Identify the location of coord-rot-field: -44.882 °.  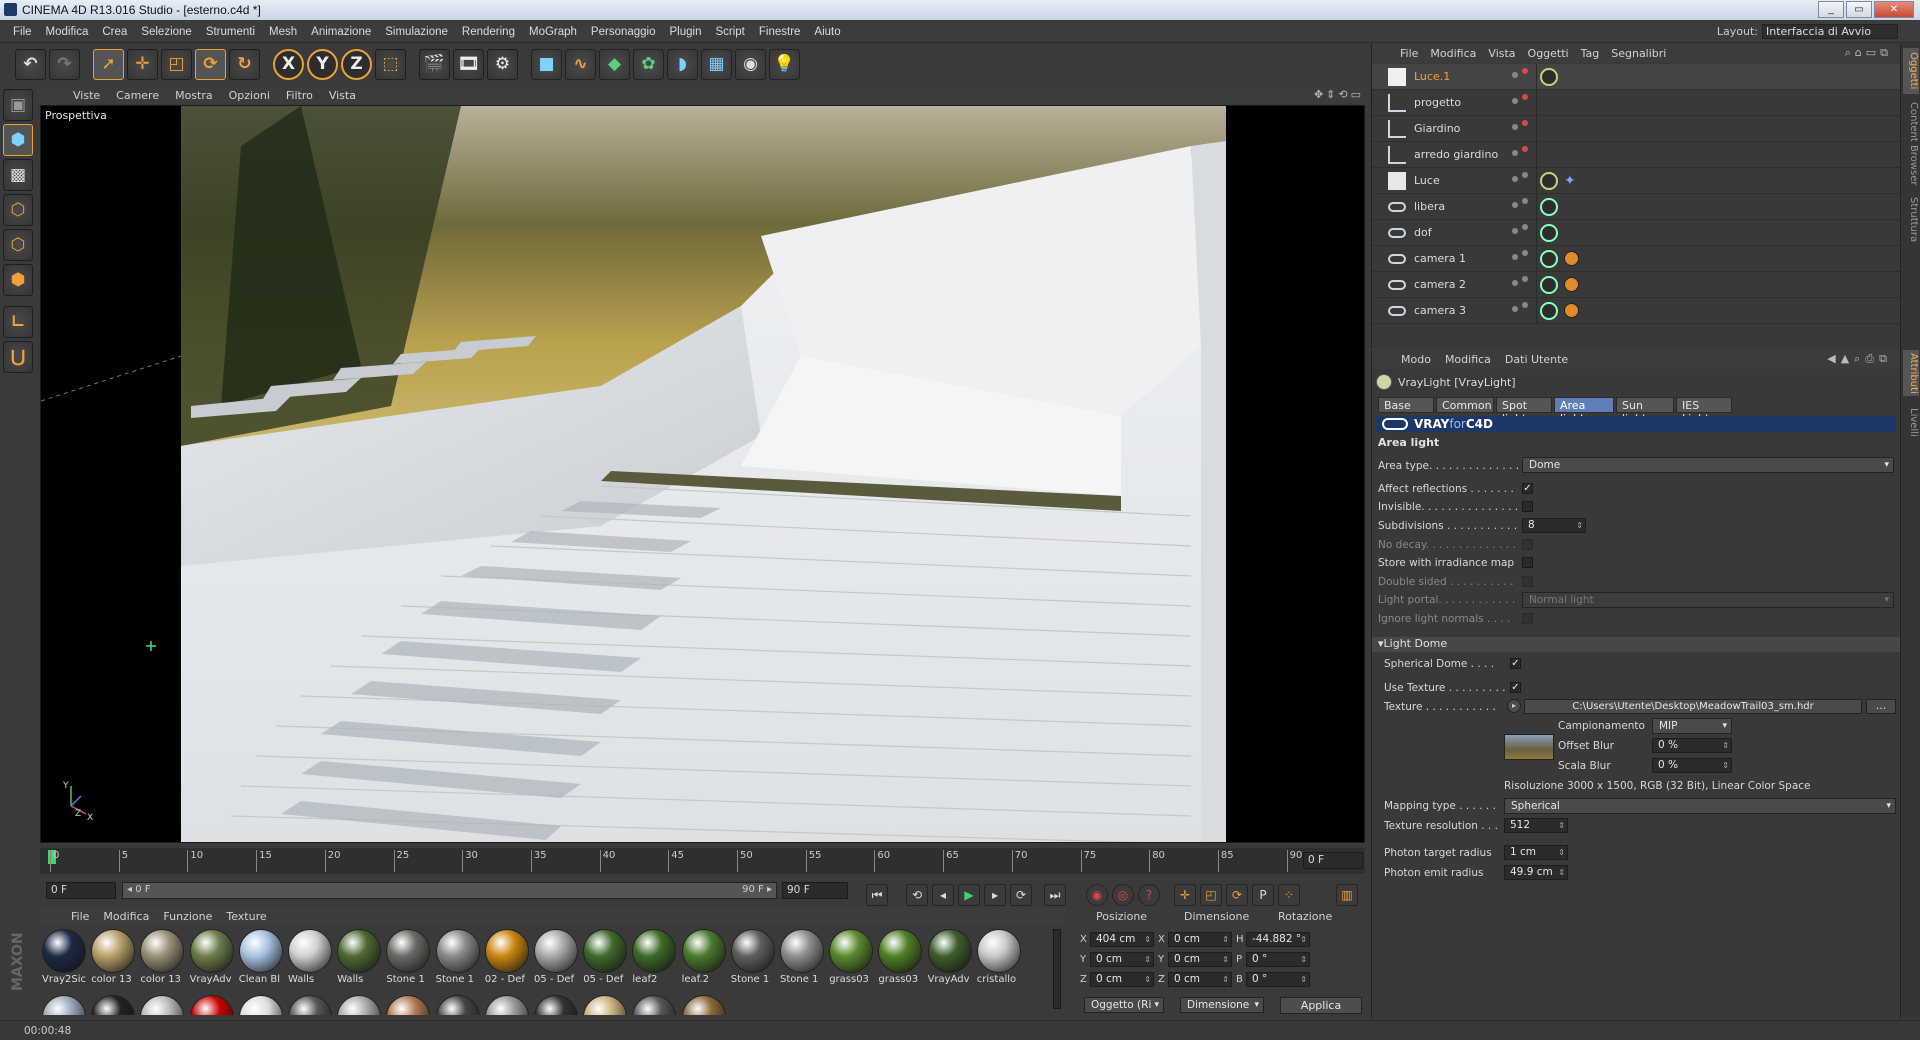
(1278, 939).